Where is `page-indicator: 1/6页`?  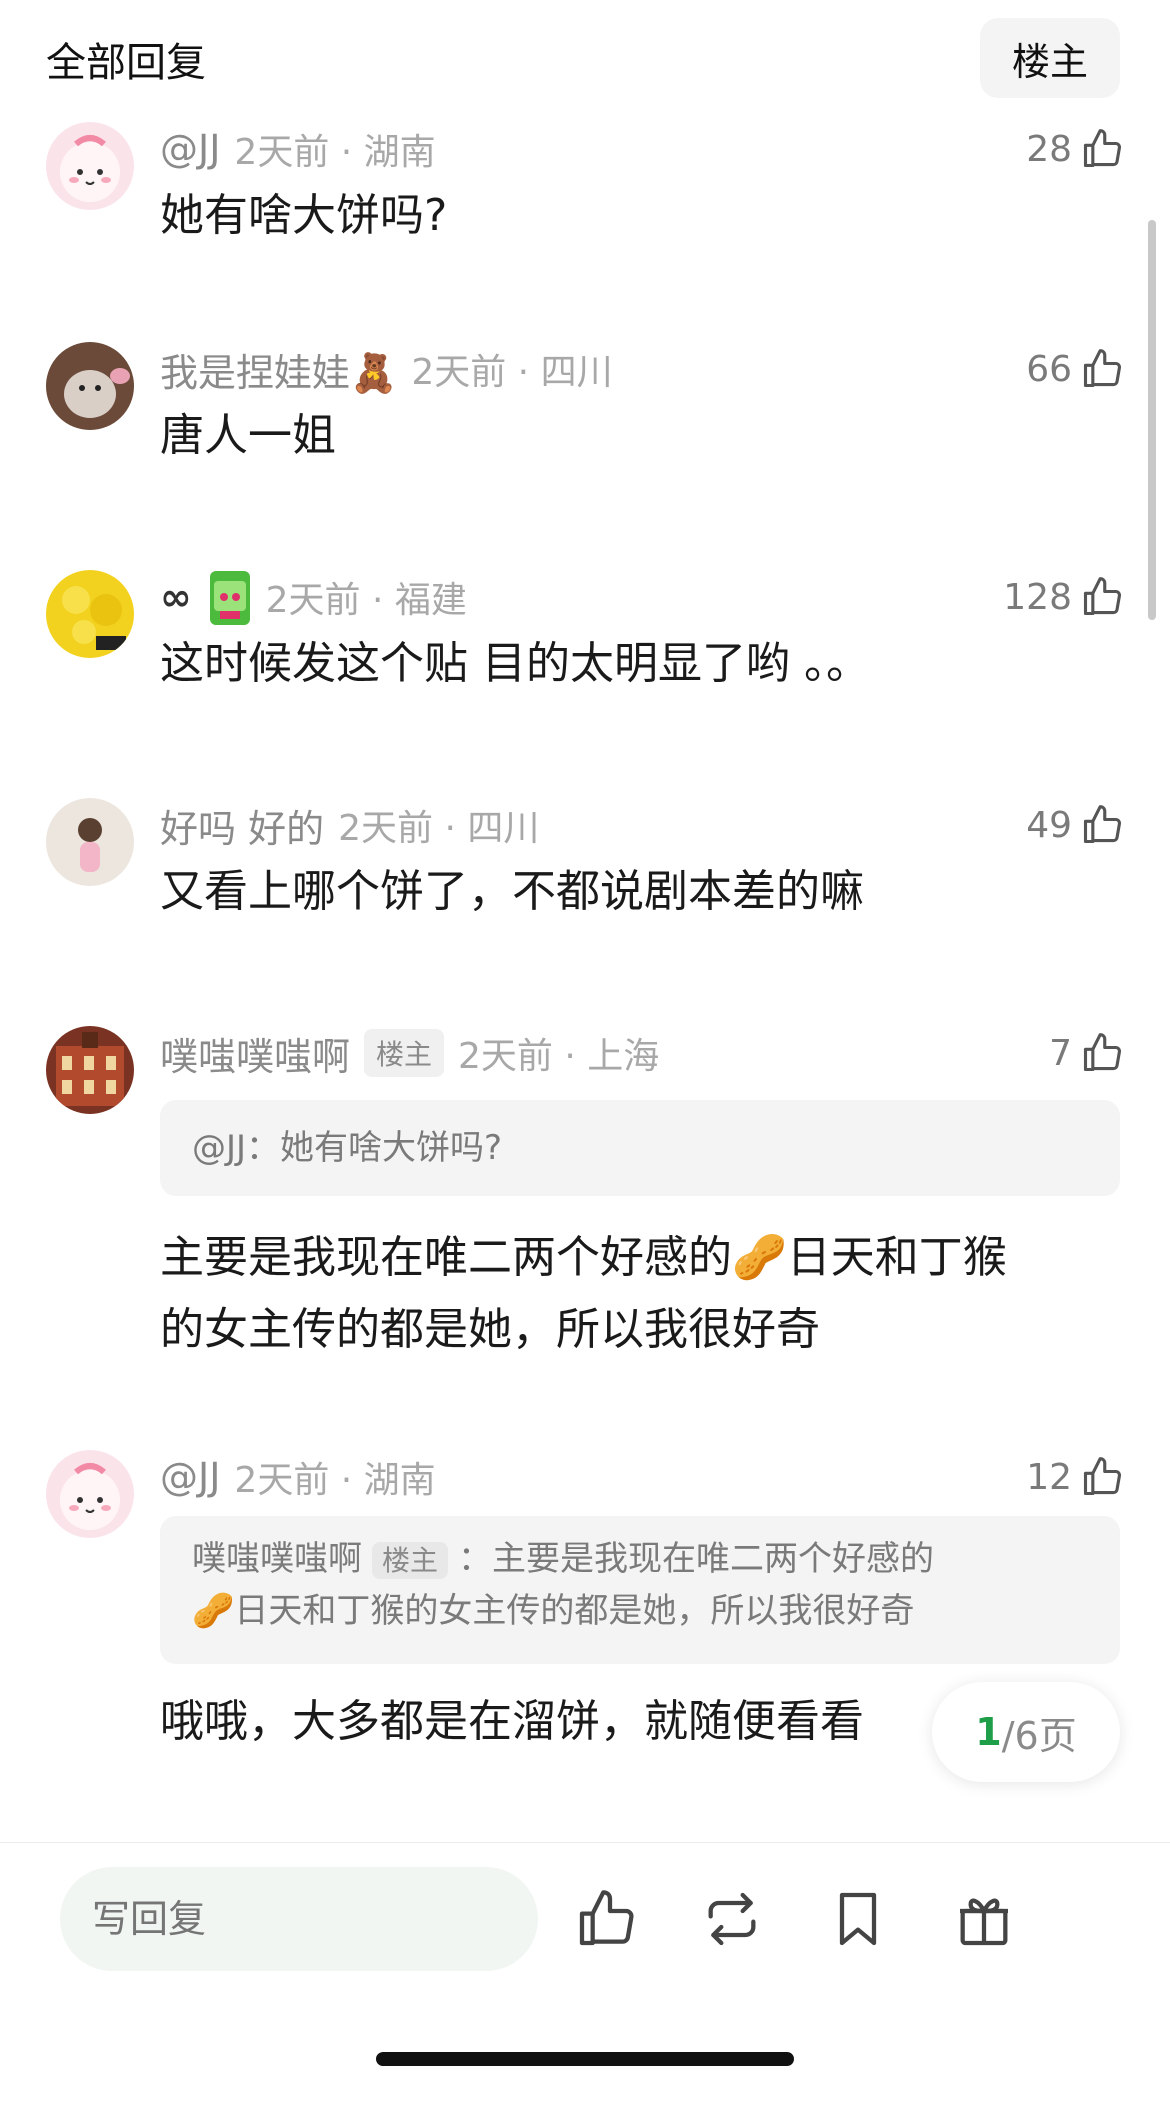
page-indicator: 1/6页 is located at coordinates (1026, 1732).